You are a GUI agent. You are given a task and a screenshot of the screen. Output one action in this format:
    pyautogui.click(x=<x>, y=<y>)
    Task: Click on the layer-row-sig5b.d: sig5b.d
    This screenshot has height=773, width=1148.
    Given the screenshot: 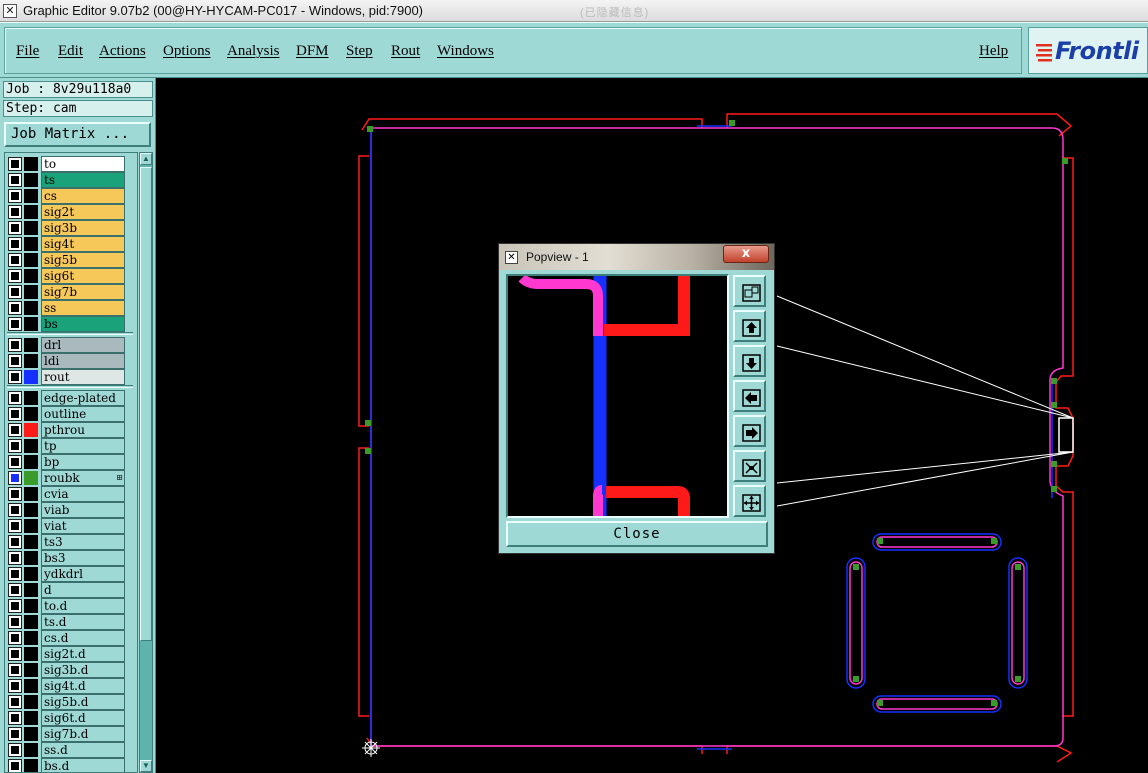 What is the action you would take?
    pyautogui.click(x=67, y=702)
    